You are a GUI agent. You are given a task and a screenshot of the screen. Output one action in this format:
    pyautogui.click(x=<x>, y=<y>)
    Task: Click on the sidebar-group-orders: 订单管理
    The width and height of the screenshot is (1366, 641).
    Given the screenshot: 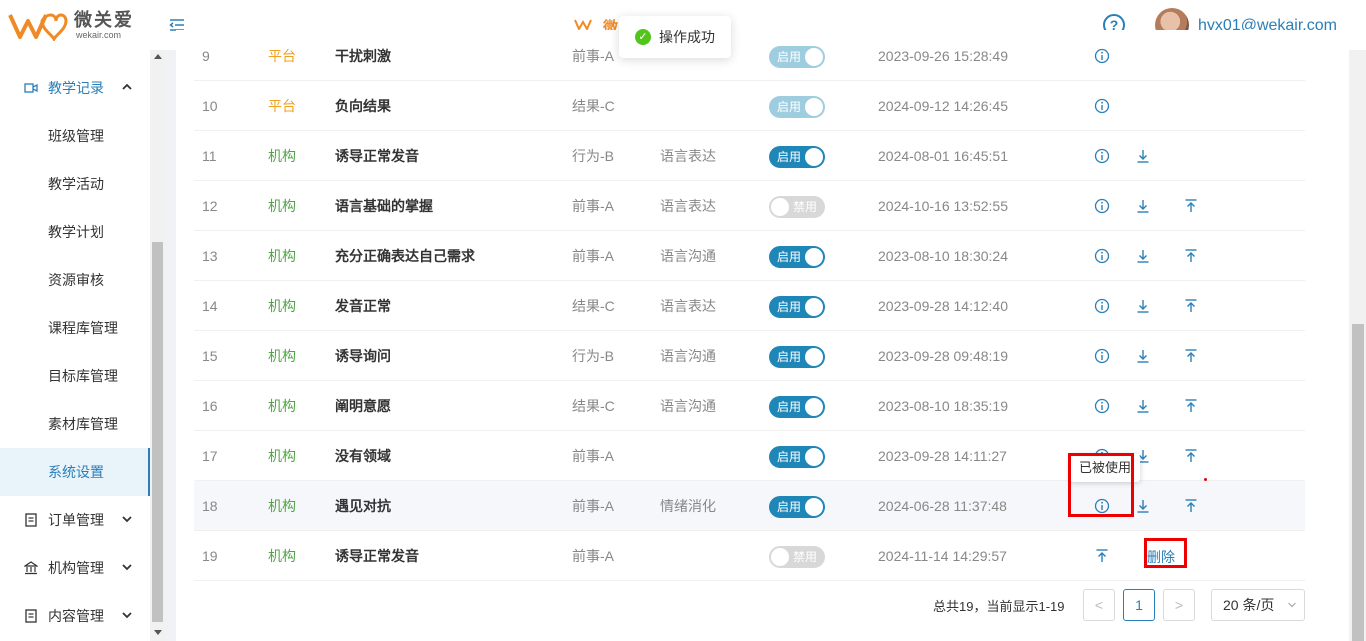 What is the action you would take?
    pyautogui.click(x=75, y=520)
    